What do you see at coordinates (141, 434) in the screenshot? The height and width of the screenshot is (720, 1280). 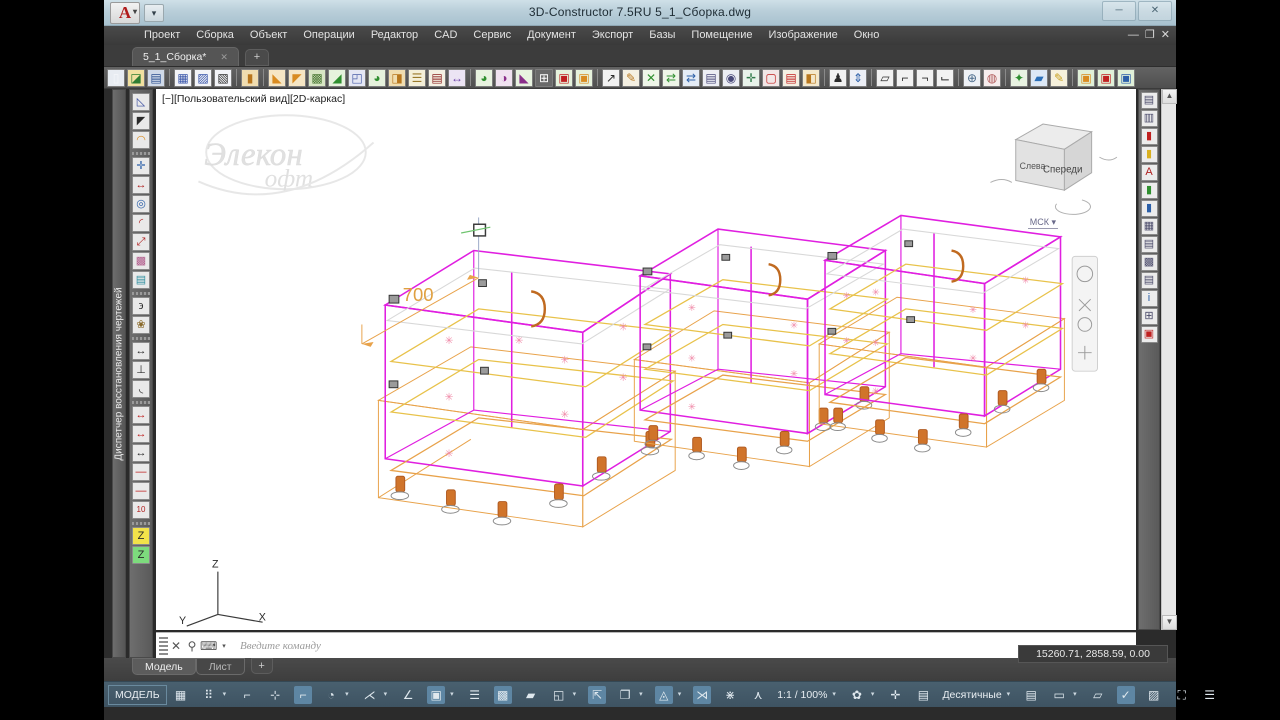 I see `quick-dim-2-icon: ↔` at bounding box center [141, 434].